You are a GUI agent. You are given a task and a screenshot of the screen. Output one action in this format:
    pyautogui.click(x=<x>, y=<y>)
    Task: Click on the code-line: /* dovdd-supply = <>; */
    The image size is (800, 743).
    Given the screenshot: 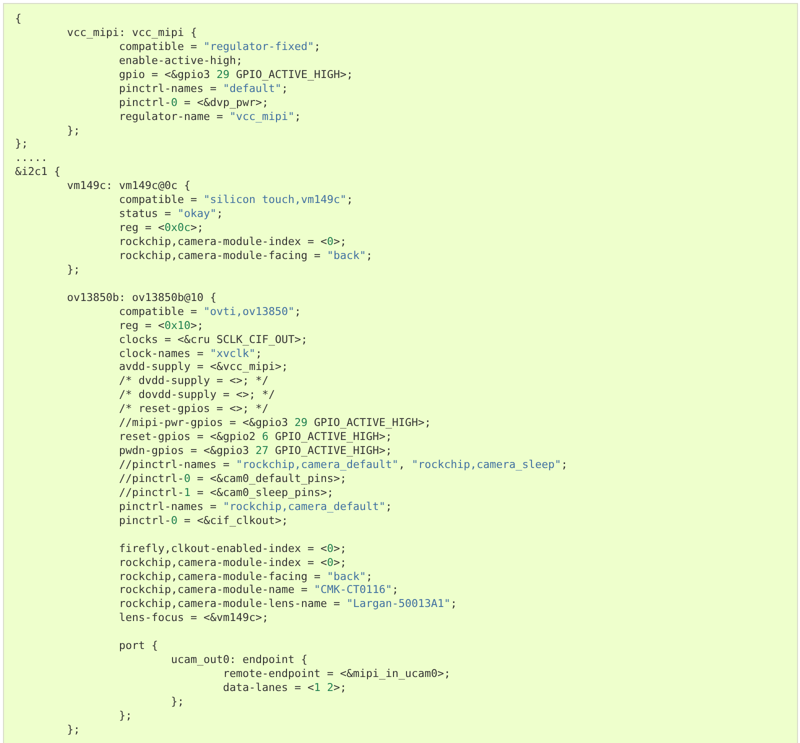 What is the action you would take?
    pyautogui.click(x=197, y=395)
    